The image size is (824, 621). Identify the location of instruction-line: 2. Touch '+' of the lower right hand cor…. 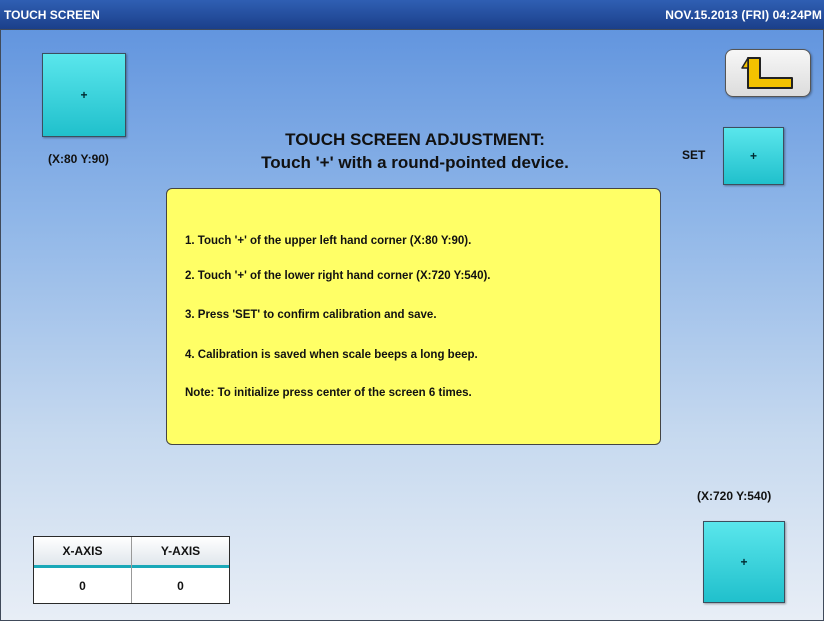
(338, 276).